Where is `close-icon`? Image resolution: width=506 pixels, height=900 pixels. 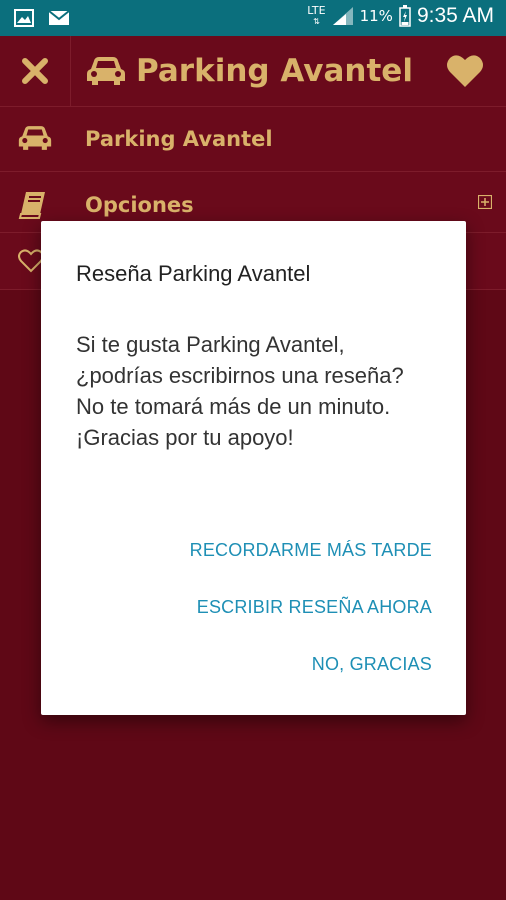 close-icon is located at coordinates (35, 71).